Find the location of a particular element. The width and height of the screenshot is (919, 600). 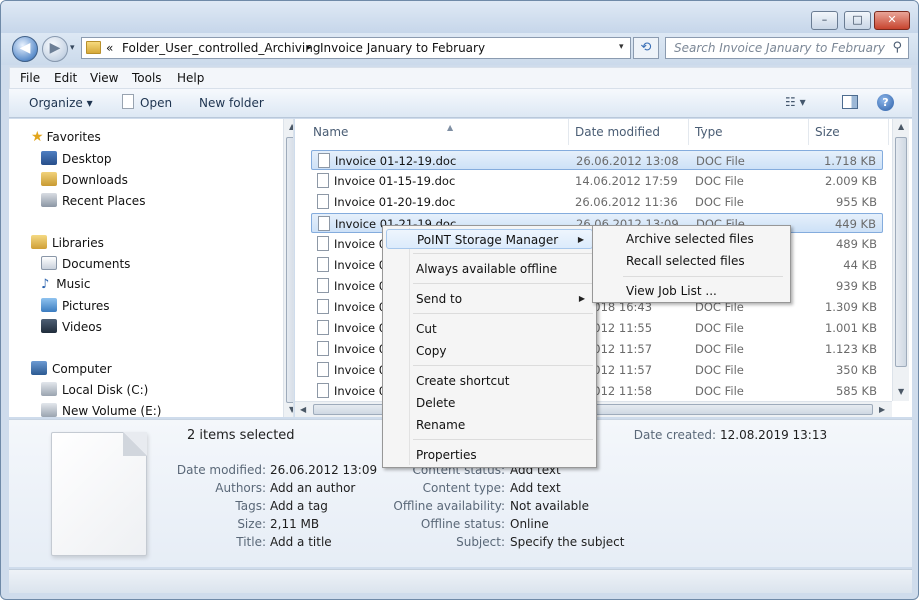

authors-value: Add an author is located at coordinates (312, 488).